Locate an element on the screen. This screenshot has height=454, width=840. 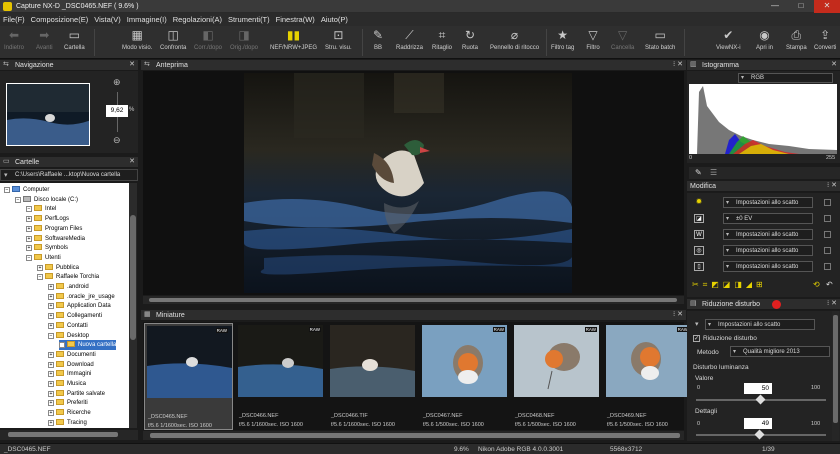
modify-panel-close-icon: ⁝ ✕ is located at coordinates (832, 185).